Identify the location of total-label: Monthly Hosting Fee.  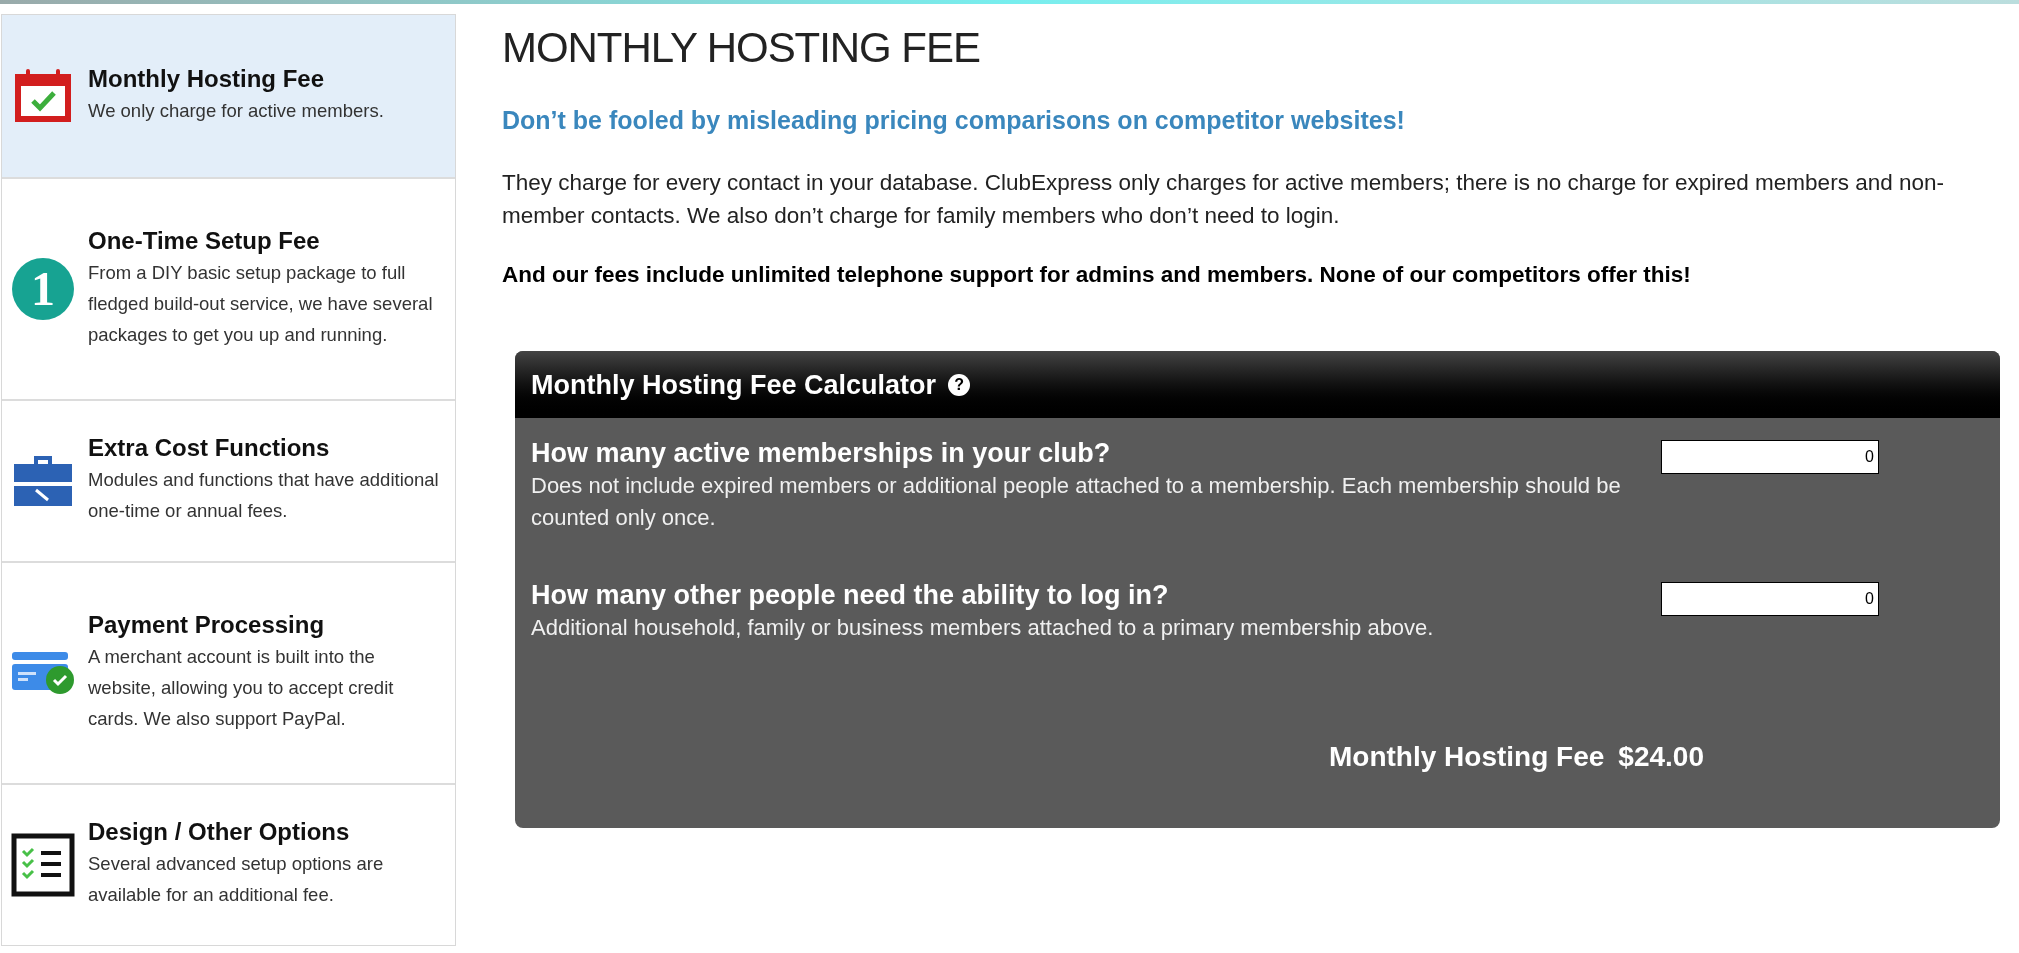
(1467, 757).